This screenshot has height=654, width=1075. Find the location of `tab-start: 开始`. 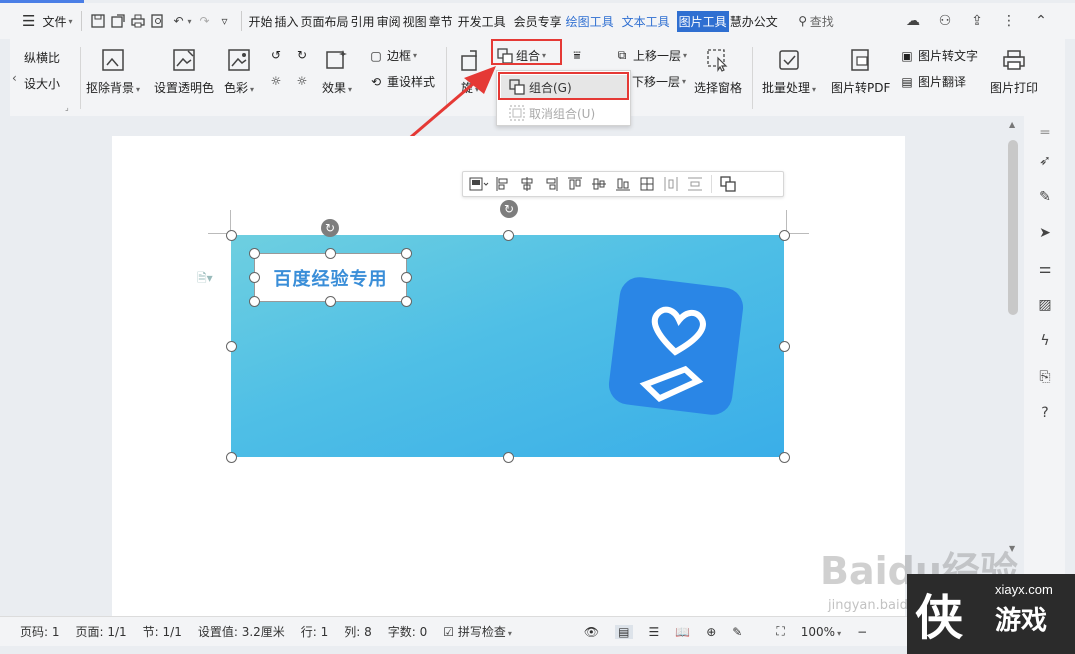

tab-start: 开始 is located at coordinates (261, 21).